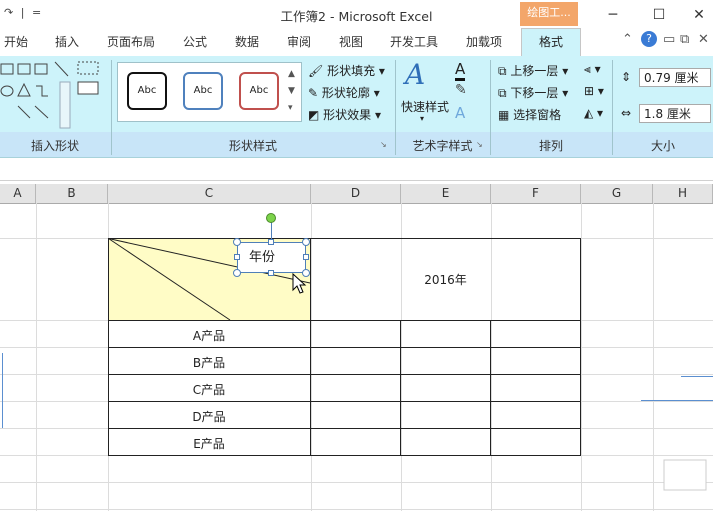  What do you see at coordinates (209, 335) in the screenshot?
I see `product-cell-a: A产品` at bounding box center [209, 335].